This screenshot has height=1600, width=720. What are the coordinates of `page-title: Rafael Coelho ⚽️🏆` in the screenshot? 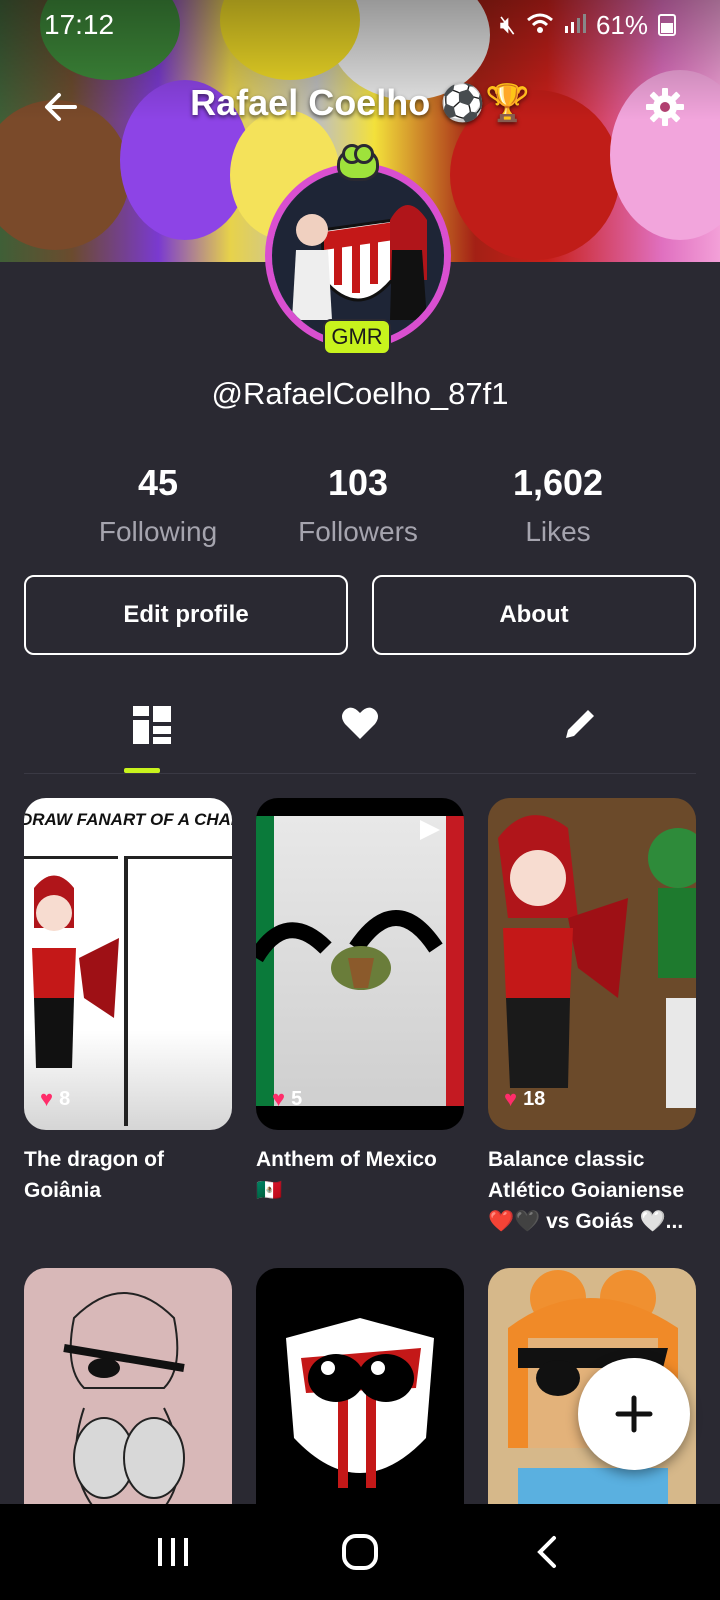 It's located at (360, 102).